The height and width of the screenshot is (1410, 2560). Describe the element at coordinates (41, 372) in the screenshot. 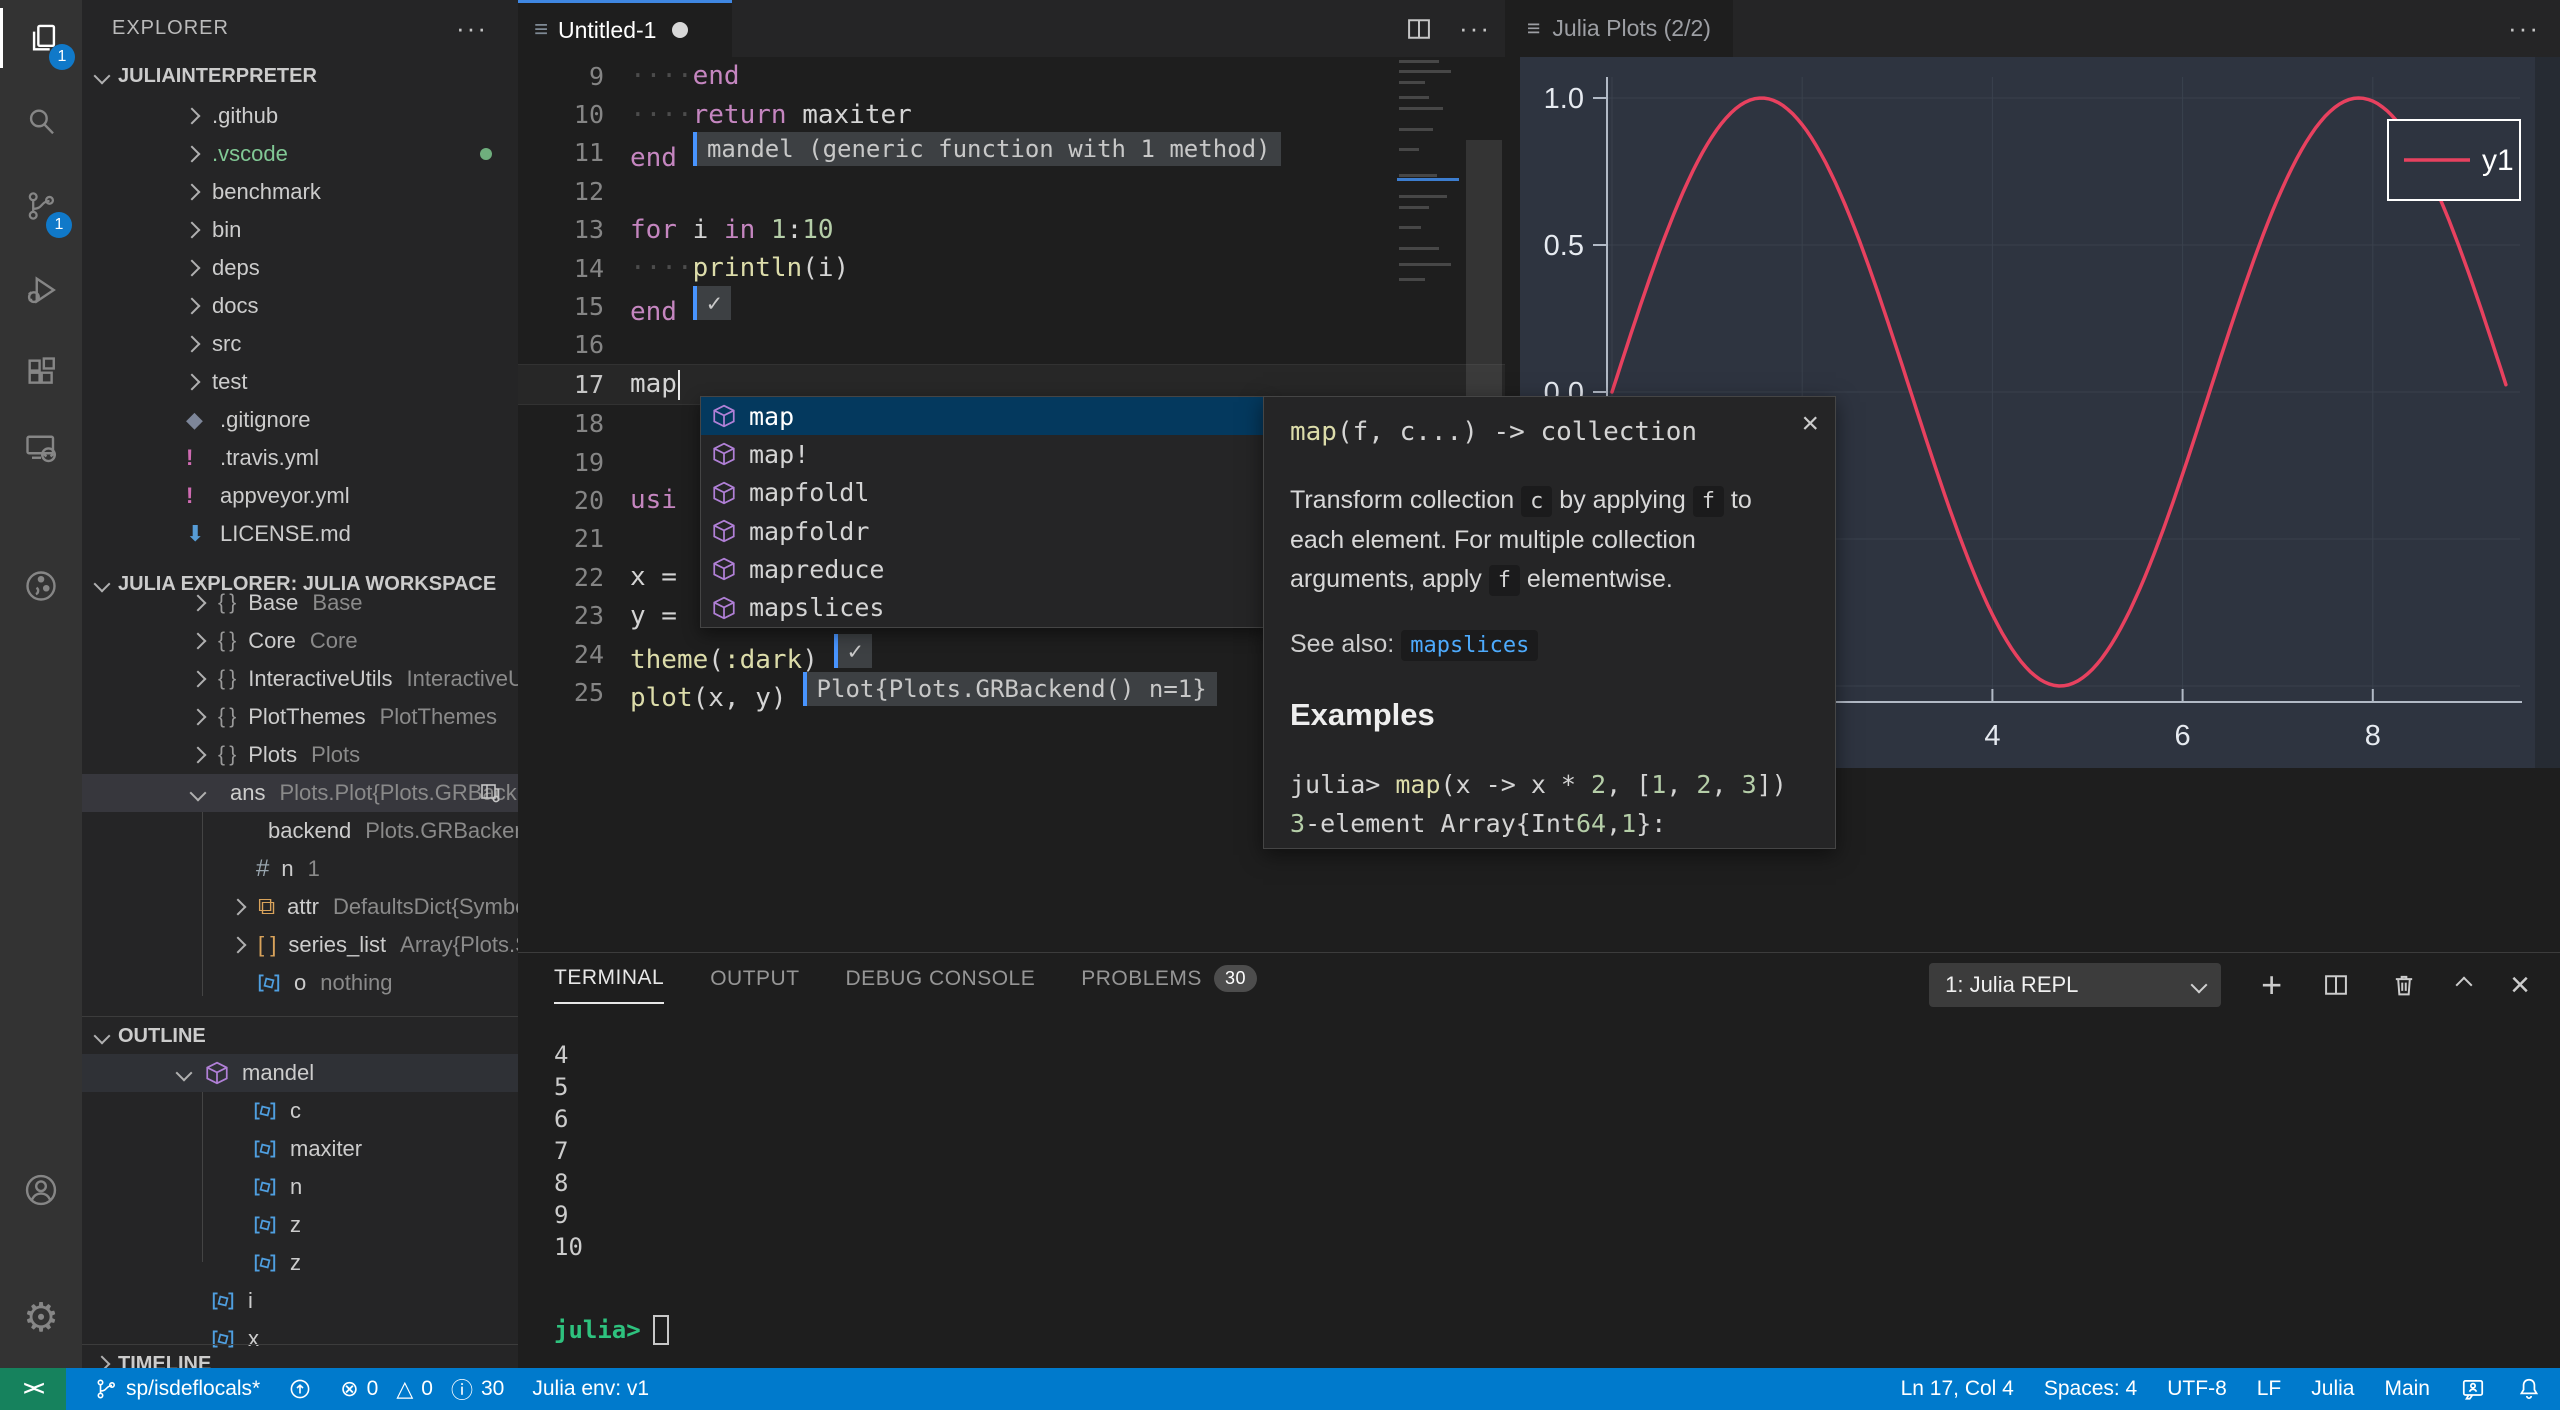

I see `extensions-icon` at that location.